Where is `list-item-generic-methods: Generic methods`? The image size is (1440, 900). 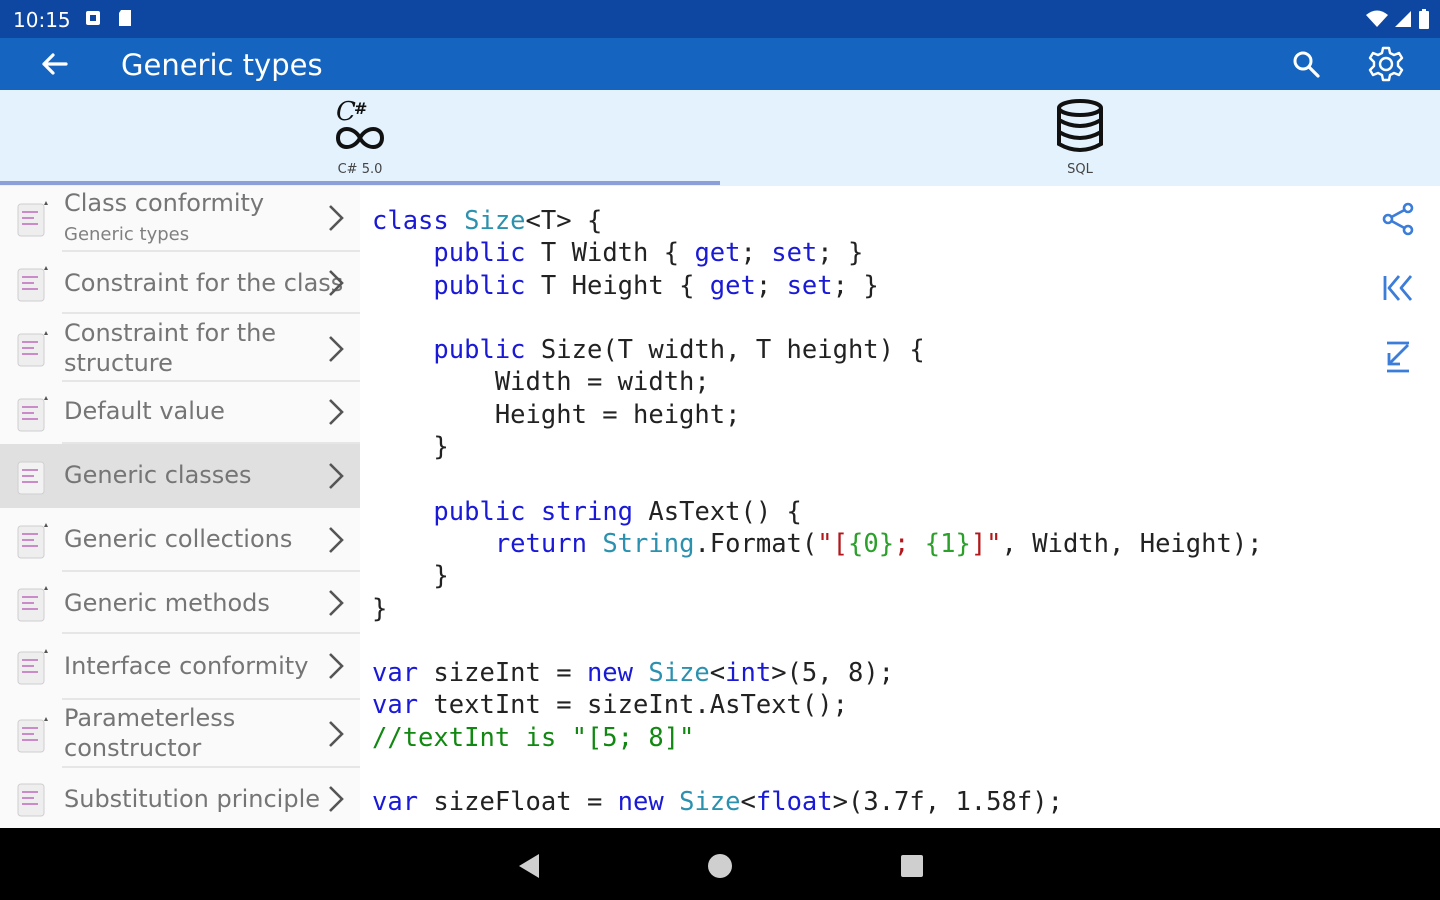 list-item-generic-methods: Generic methods is located at coordinates (180, 603).